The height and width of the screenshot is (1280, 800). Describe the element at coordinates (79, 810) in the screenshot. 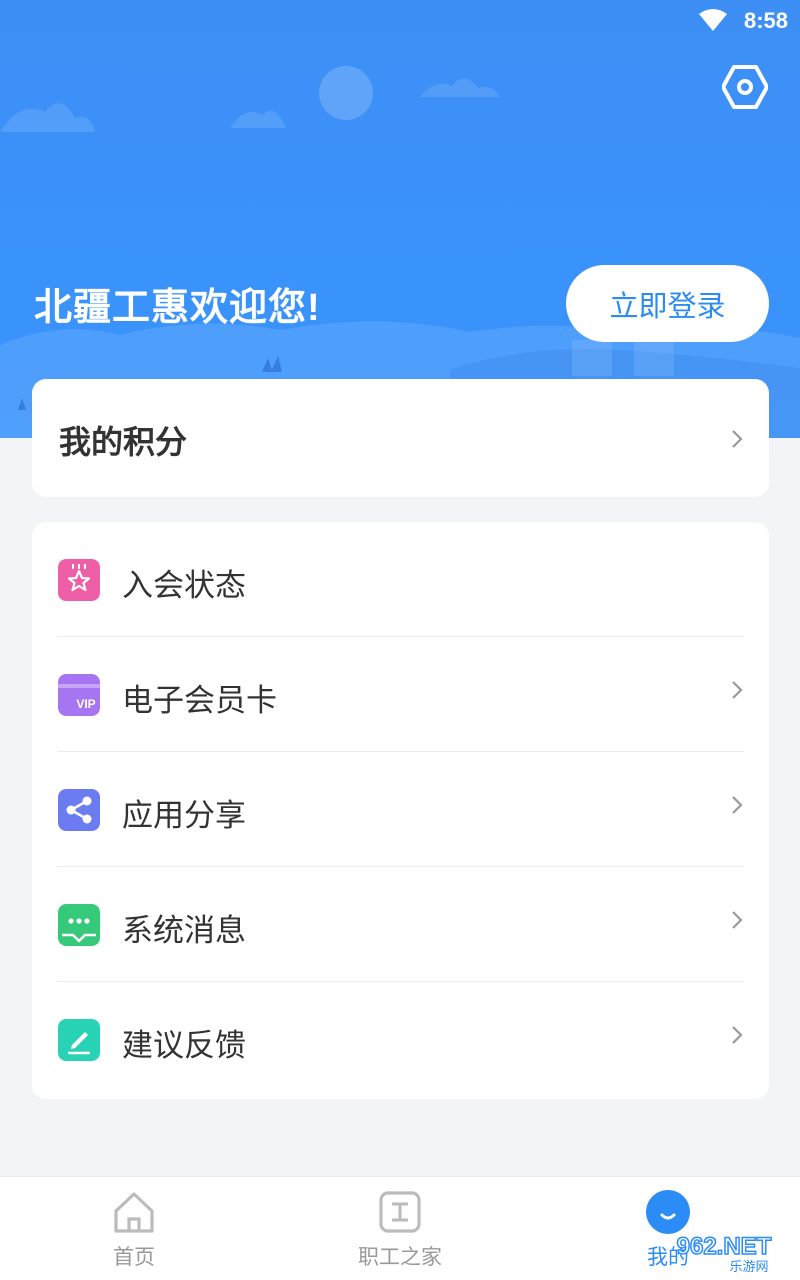

I see `share-icon` at that location.